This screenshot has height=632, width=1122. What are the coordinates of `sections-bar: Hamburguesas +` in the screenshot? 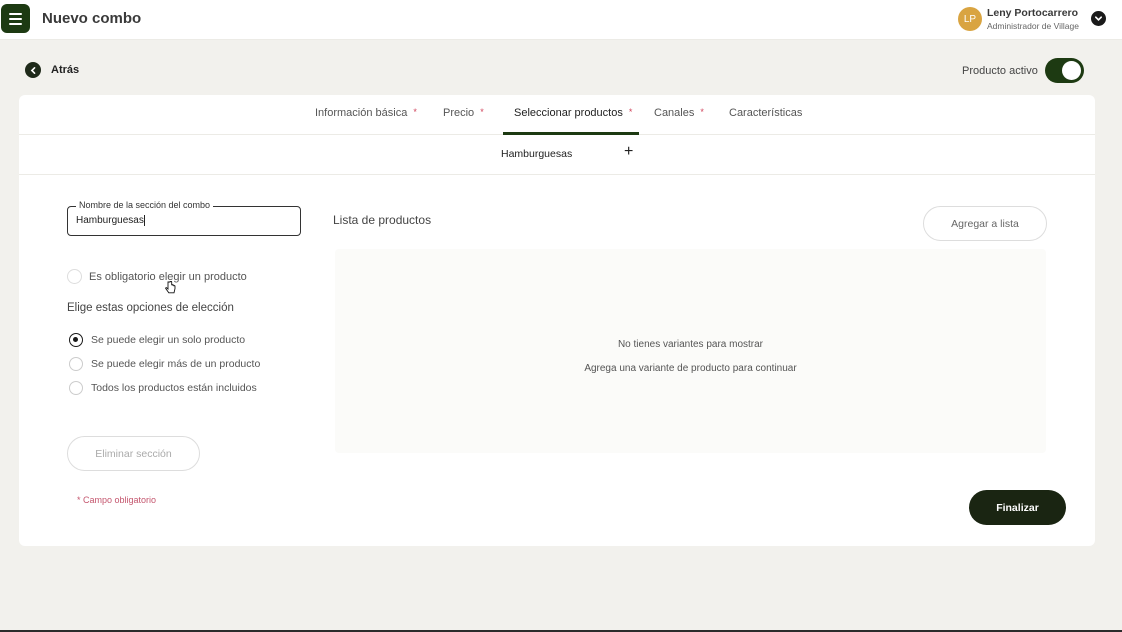 It's located at (557, 155).